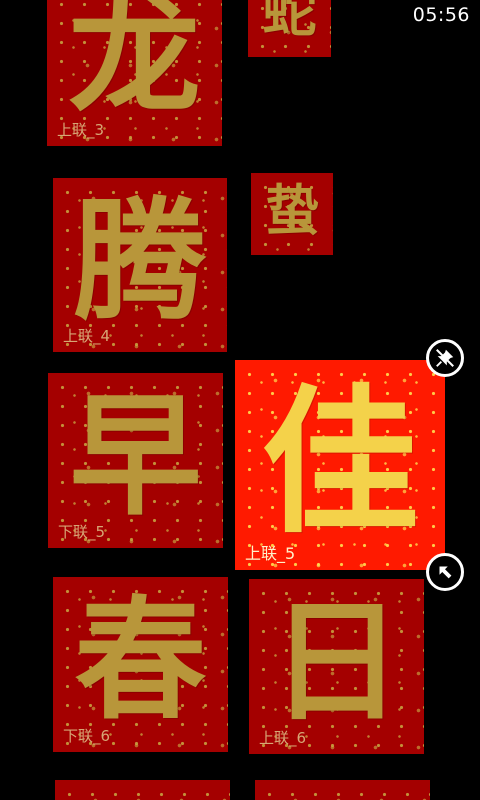 This screenshot has width=480, height=800. I want to click on tile-label: 上联_3, so click(81, 130).